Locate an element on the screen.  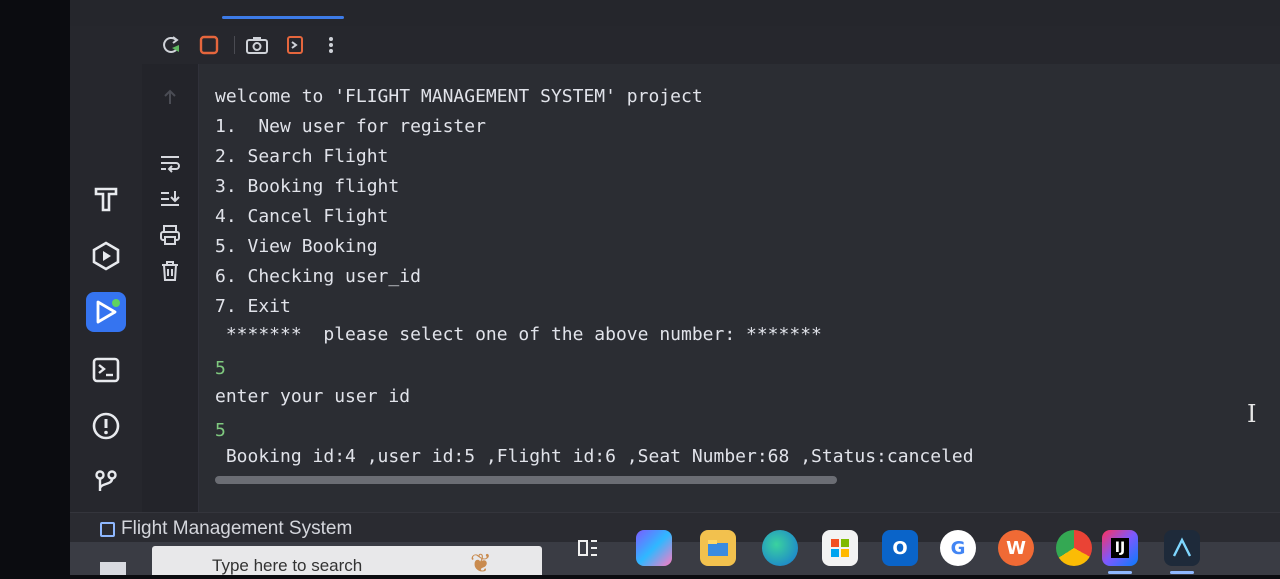
toolbar-separator is located at coordinates (234, 45).